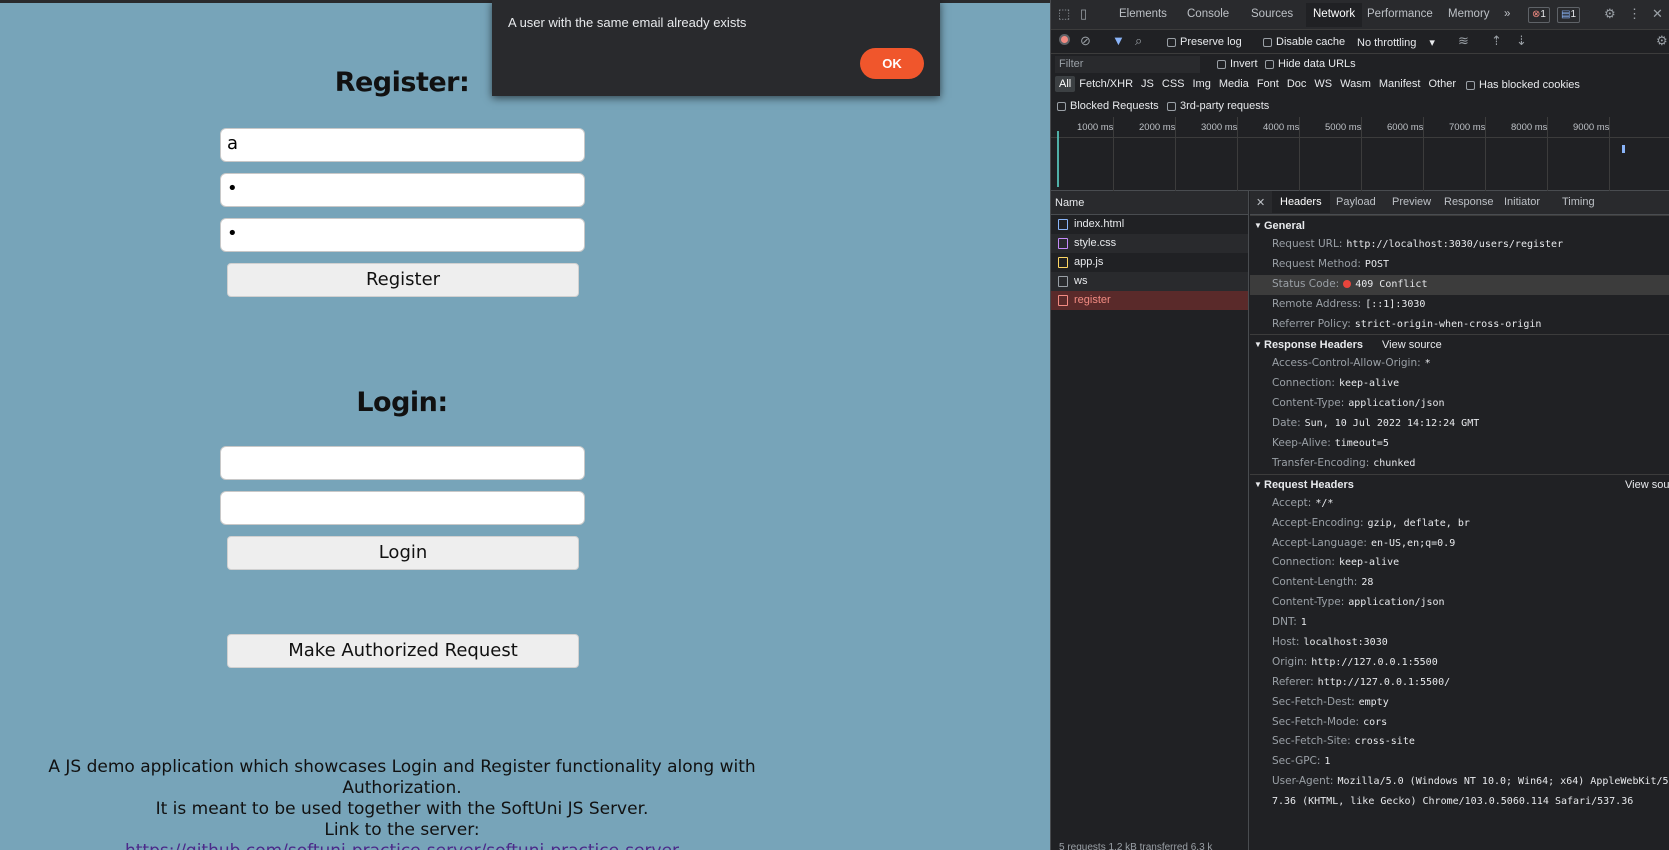  What do you see at coordinates (402, 190) in the screenshot?
I see `register-password-input: •` at bounding box center [402, 190].